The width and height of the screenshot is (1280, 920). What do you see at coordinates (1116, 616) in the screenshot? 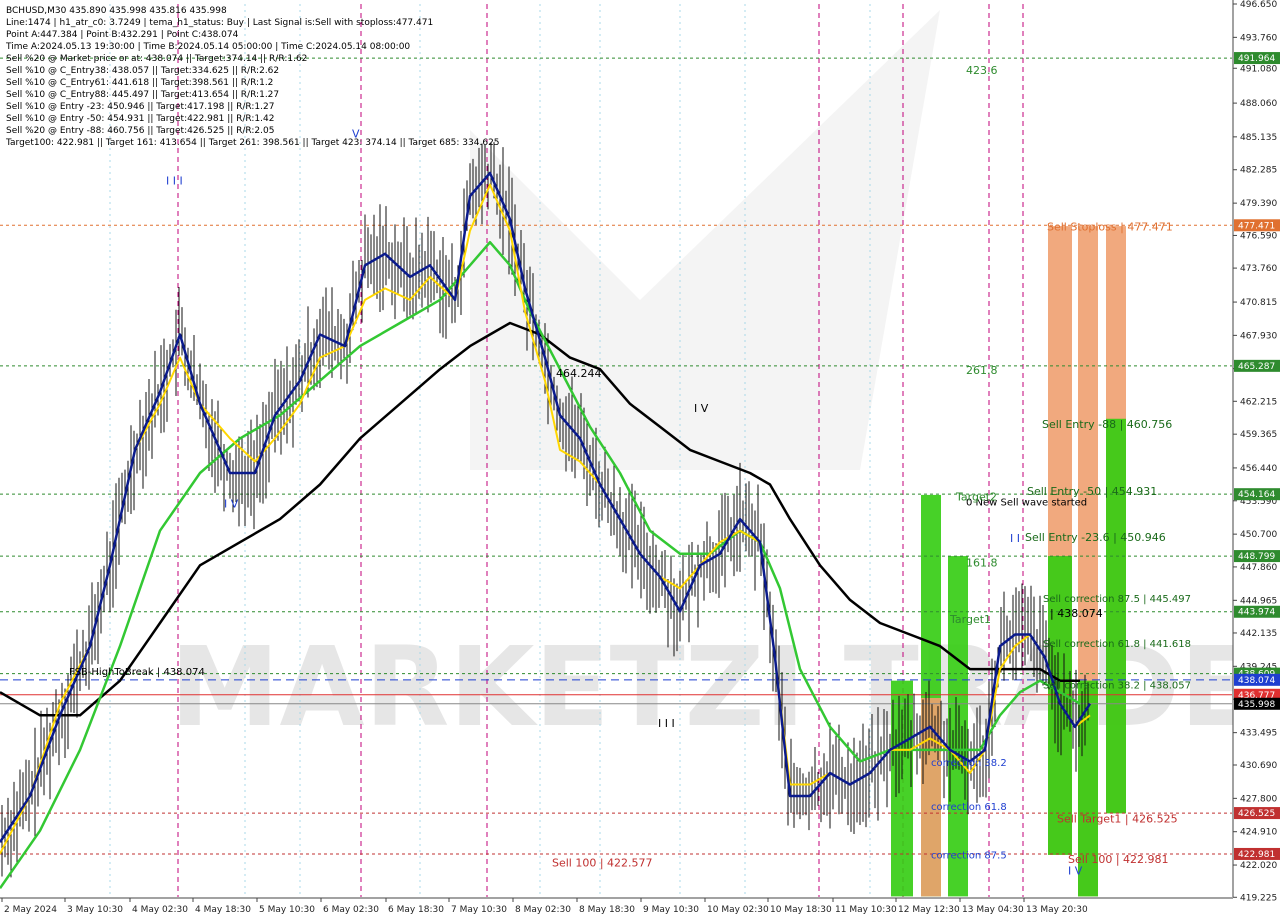
I see `target-box` at bounding box center [1116, 616].